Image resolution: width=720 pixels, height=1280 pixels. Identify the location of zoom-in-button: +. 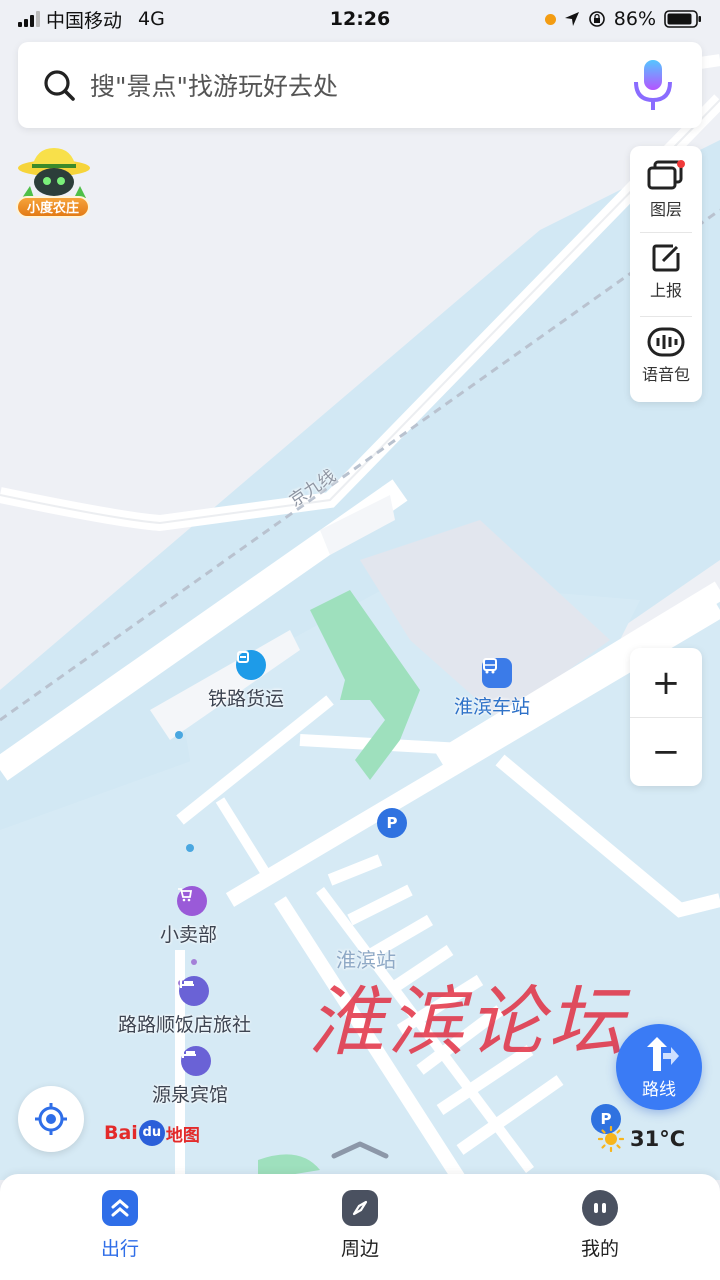
(666, 682).